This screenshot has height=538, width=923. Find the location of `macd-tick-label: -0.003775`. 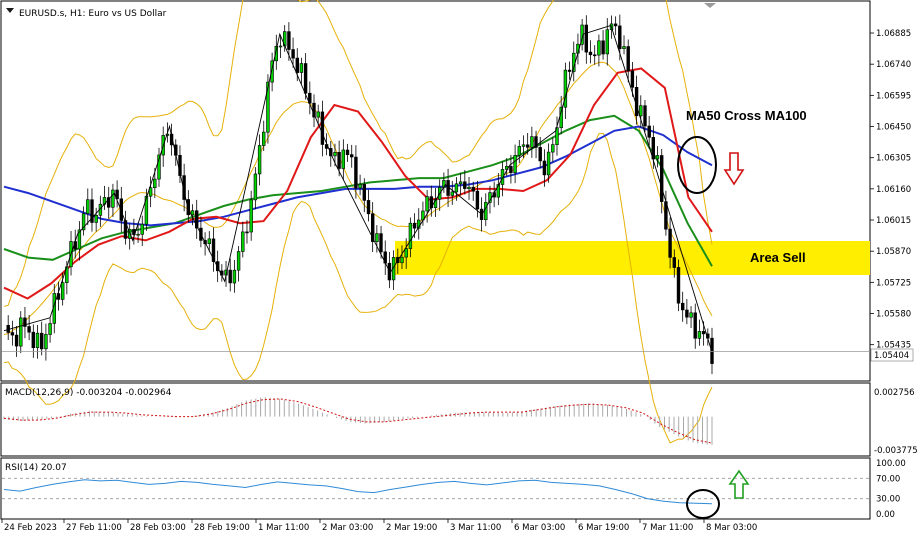

macd-tick-label: -0.003775 is located at coordinates (896, 451).